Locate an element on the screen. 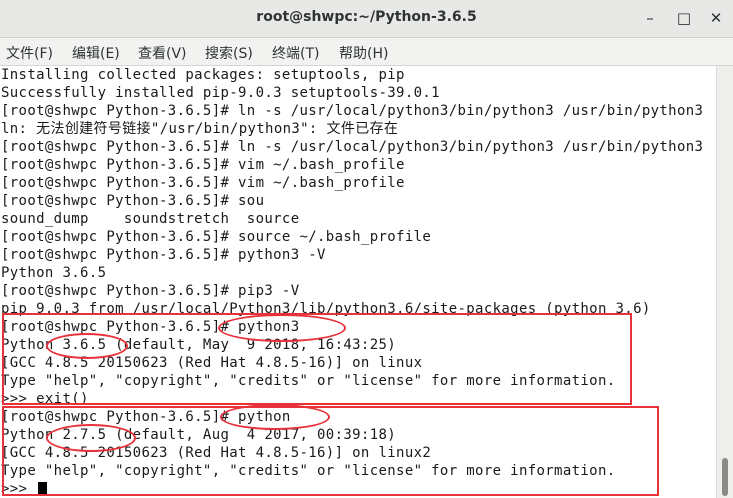 The image size is (733, 498). menu-view: 查看(V) is located at coordinates (162, 53).